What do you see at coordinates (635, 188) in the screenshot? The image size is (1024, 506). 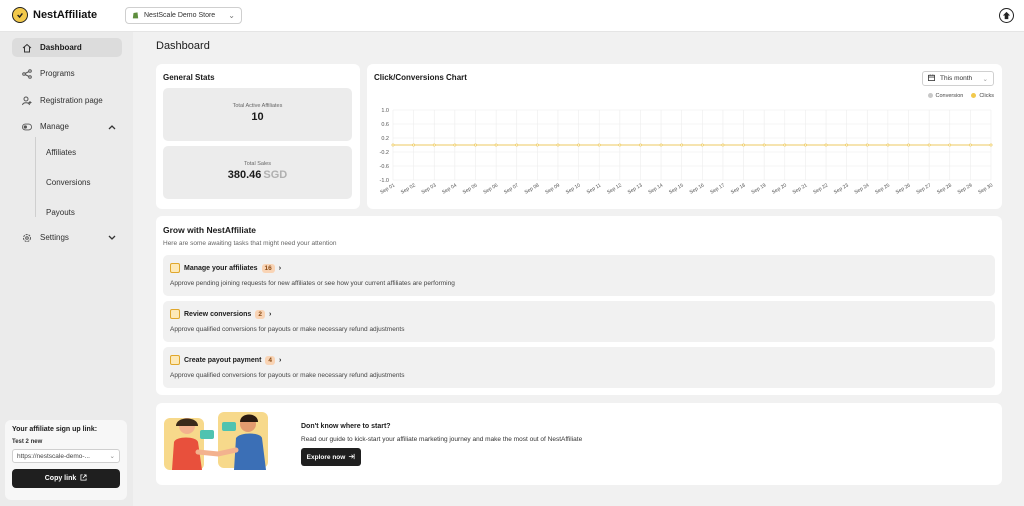 I see `chart-x-tick-label: Sep 13` at bounding box center [635, 188].